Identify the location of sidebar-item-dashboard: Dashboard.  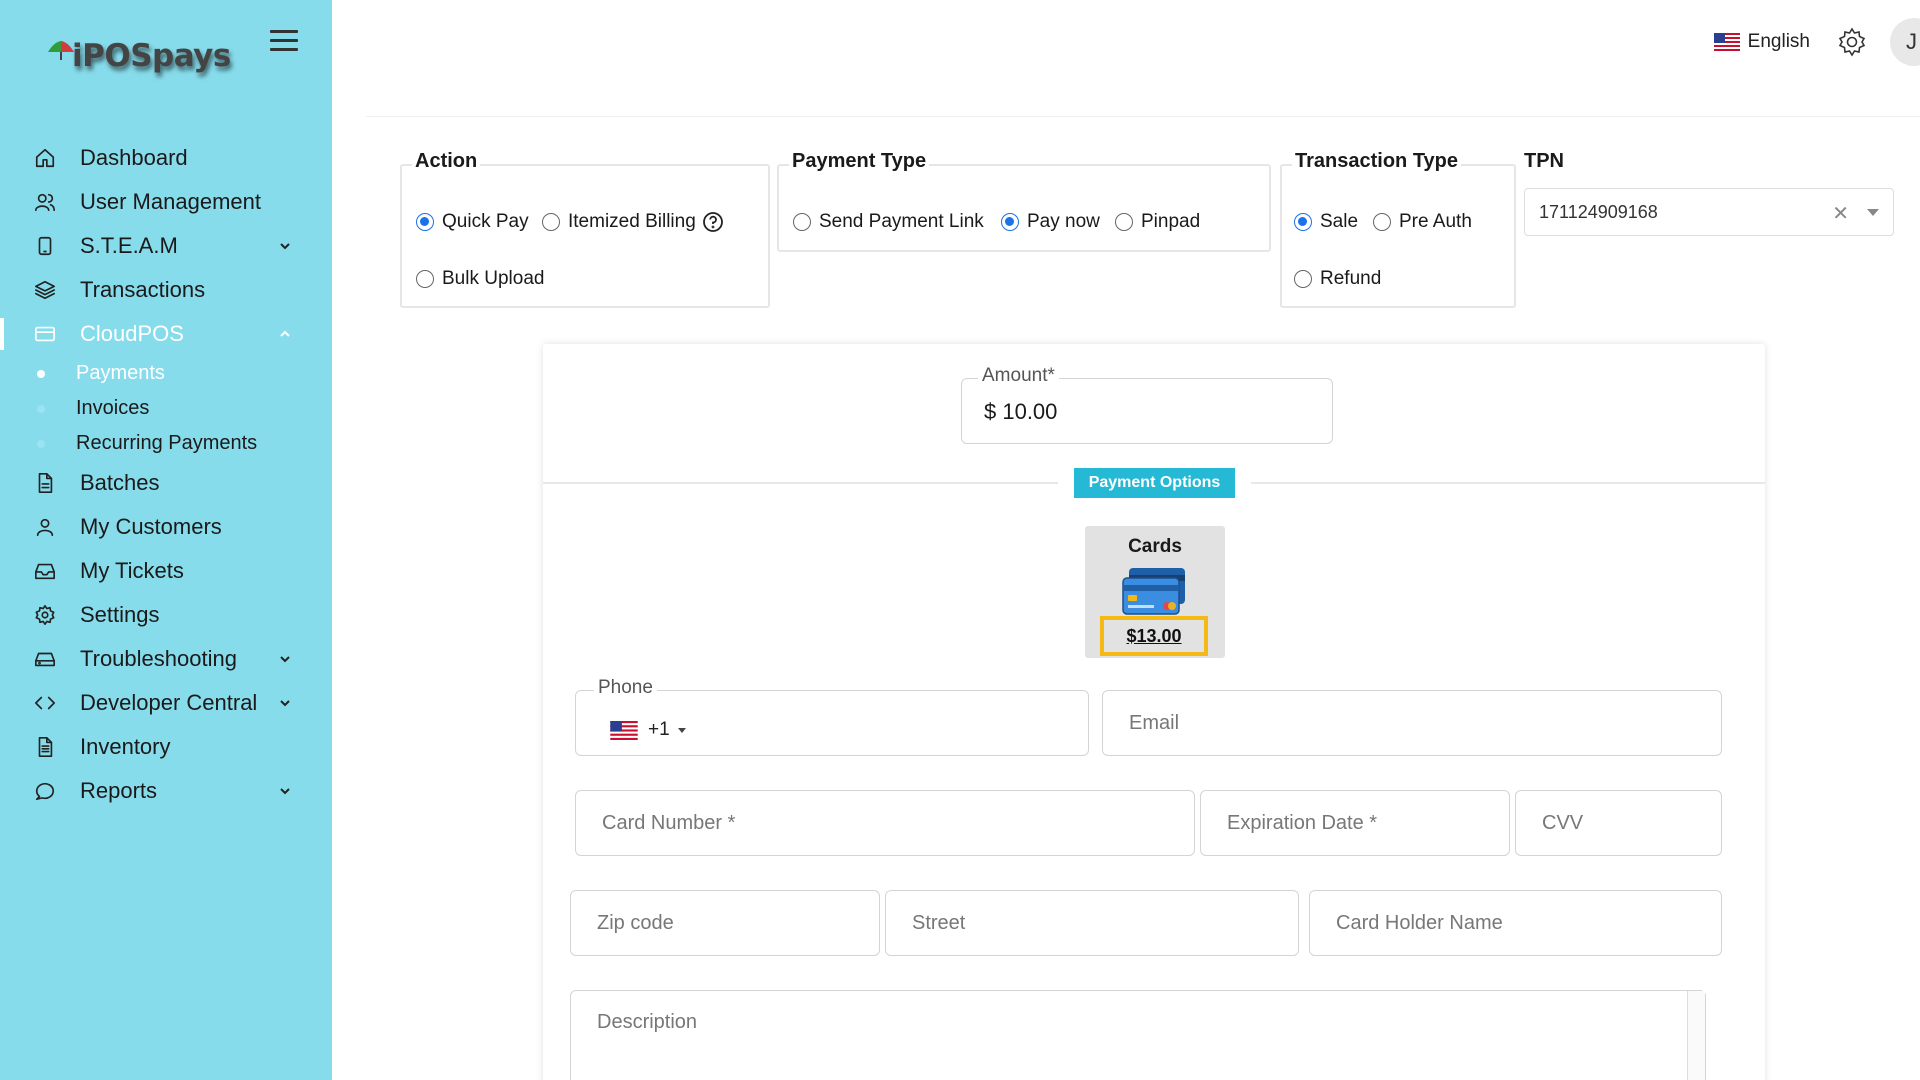
(166, 158).